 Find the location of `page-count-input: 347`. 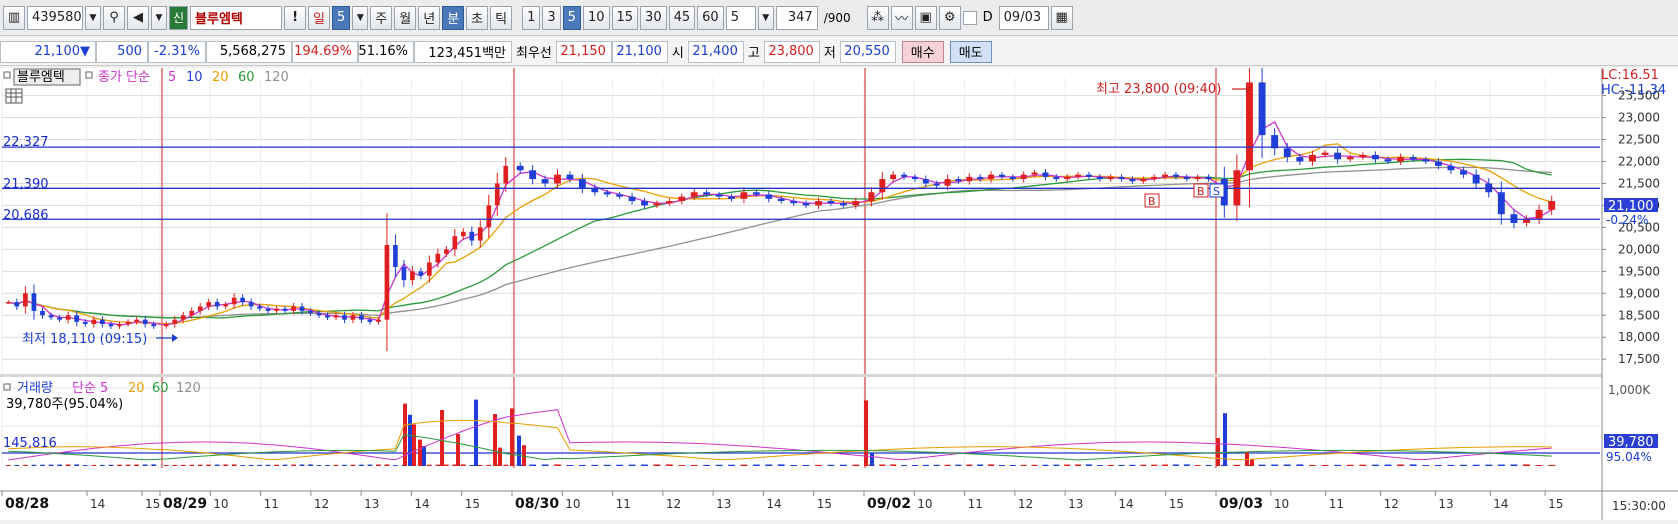

page-count-input: 347 is located at coordinates (796, 17).